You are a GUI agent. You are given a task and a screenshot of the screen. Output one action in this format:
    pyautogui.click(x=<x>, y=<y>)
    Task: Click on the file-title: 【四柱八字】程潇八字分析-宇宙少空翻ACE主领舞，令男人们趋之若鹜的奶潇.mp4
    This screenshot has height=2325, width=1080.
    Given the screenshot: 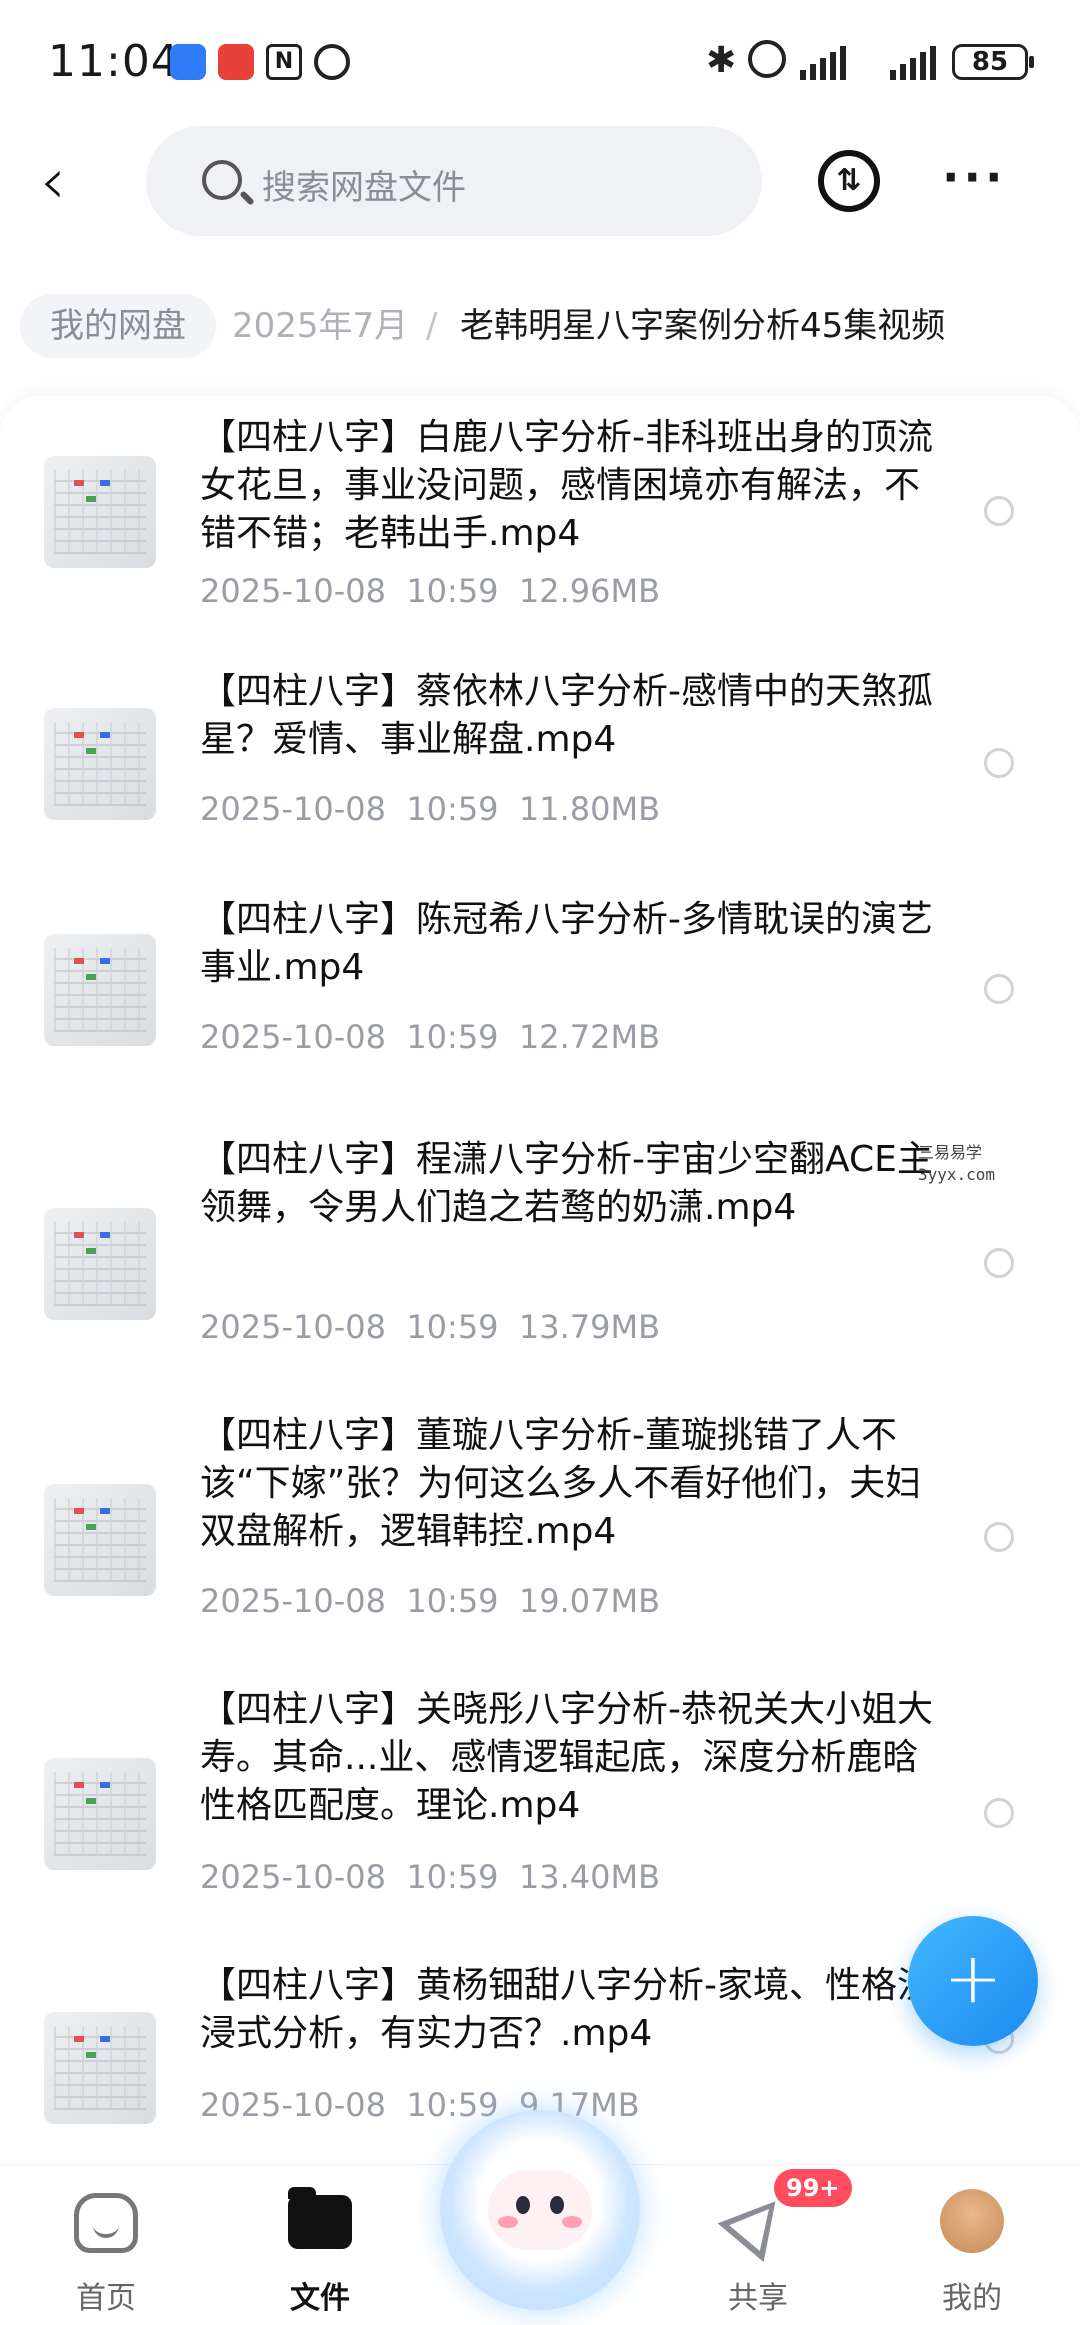 What is the action you would take?
    pyautogui.click(x=566, y=1183)
    